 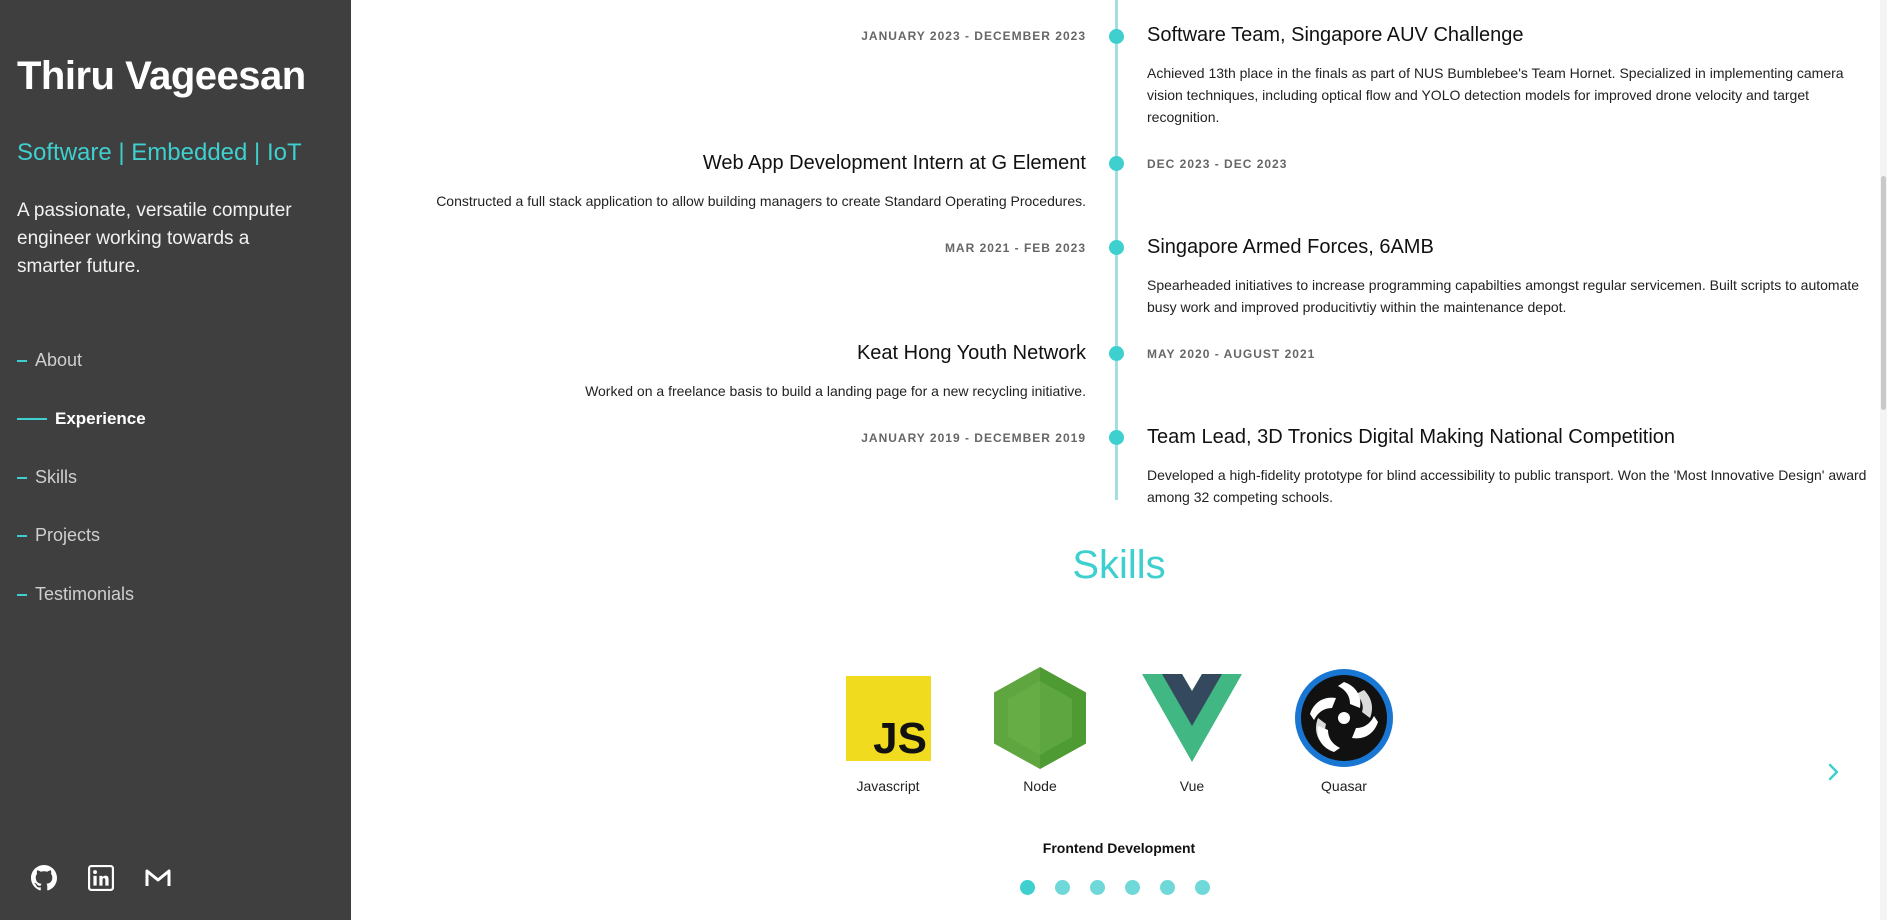 What do you see at coordinates (100, 418) in the screenshot?
I see `nav-item-label: Experience` at bounding box center [100, 418].